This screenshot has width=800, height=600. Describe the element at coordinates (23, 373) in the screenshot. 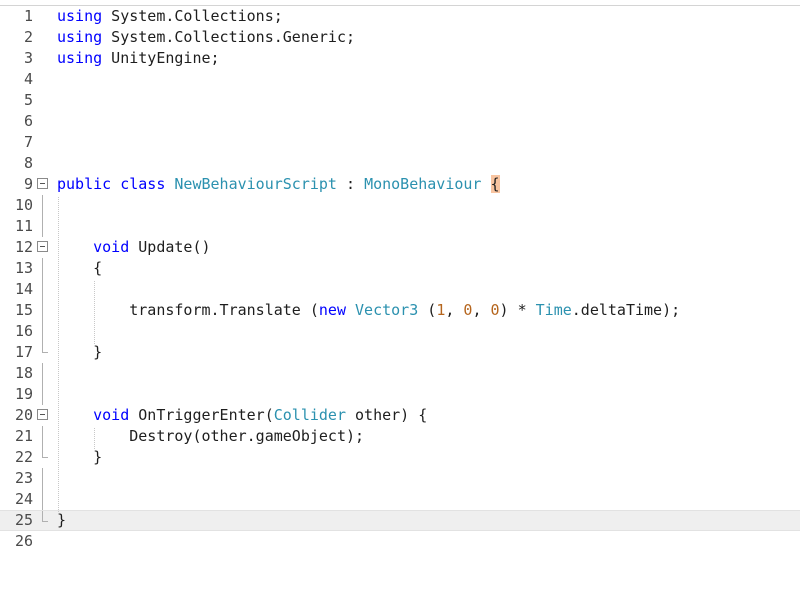

I see `line-number: 18` at that location.